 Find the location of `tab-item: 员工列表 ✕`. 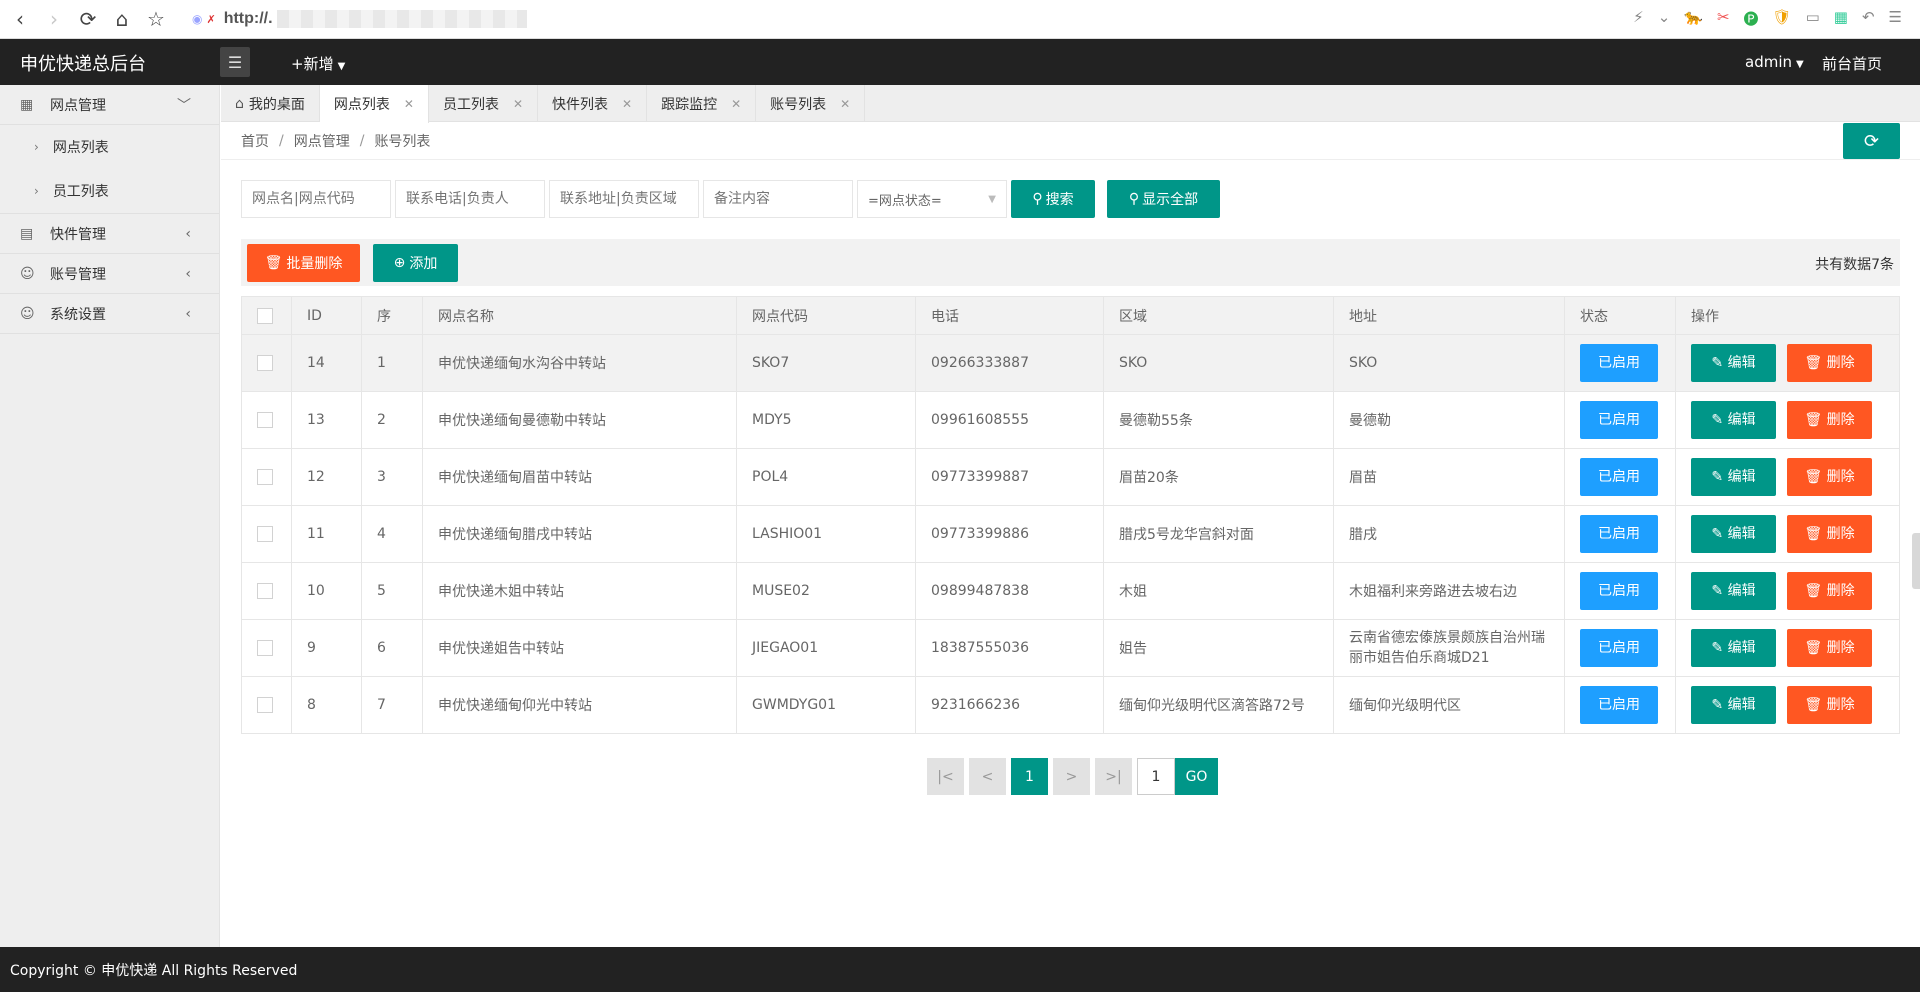

tab-item: 员工列表 ✕ is located at coordinates (484, 103).